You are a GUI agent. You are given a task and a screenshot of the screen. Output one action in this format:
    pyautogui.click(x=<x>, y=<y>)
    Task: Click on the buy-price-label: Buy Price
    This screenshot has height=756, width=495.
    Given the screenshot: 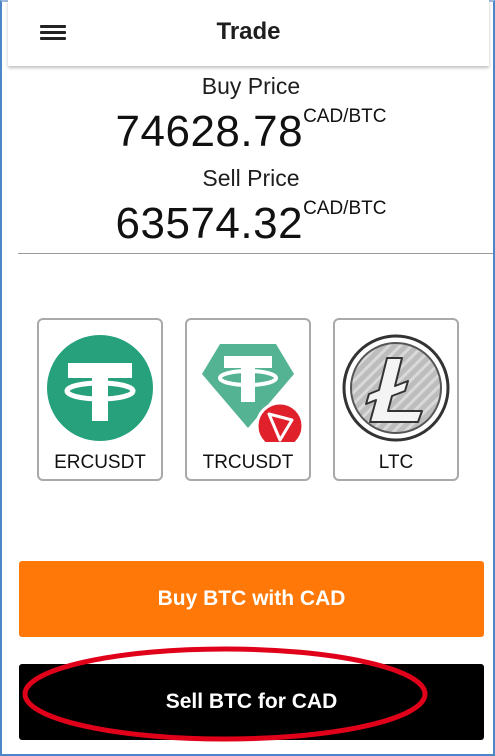 What is the action you would take?
    pyautogui.click(x=251, y=86)
    